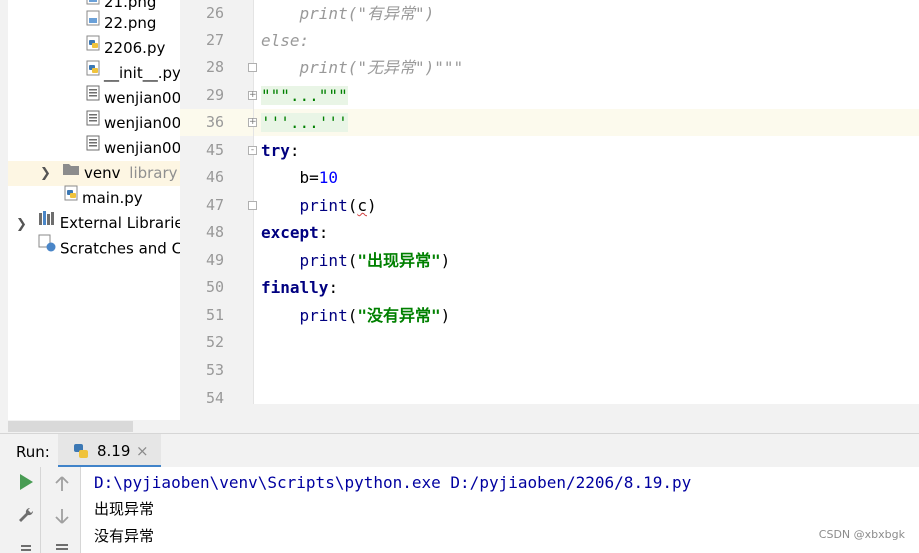 The height and width of the screenshot is (553, 919). What do you see at coordinates (214, 287) in the screenshot?
I see `line-number: 50` at bounding box center [214, 287].